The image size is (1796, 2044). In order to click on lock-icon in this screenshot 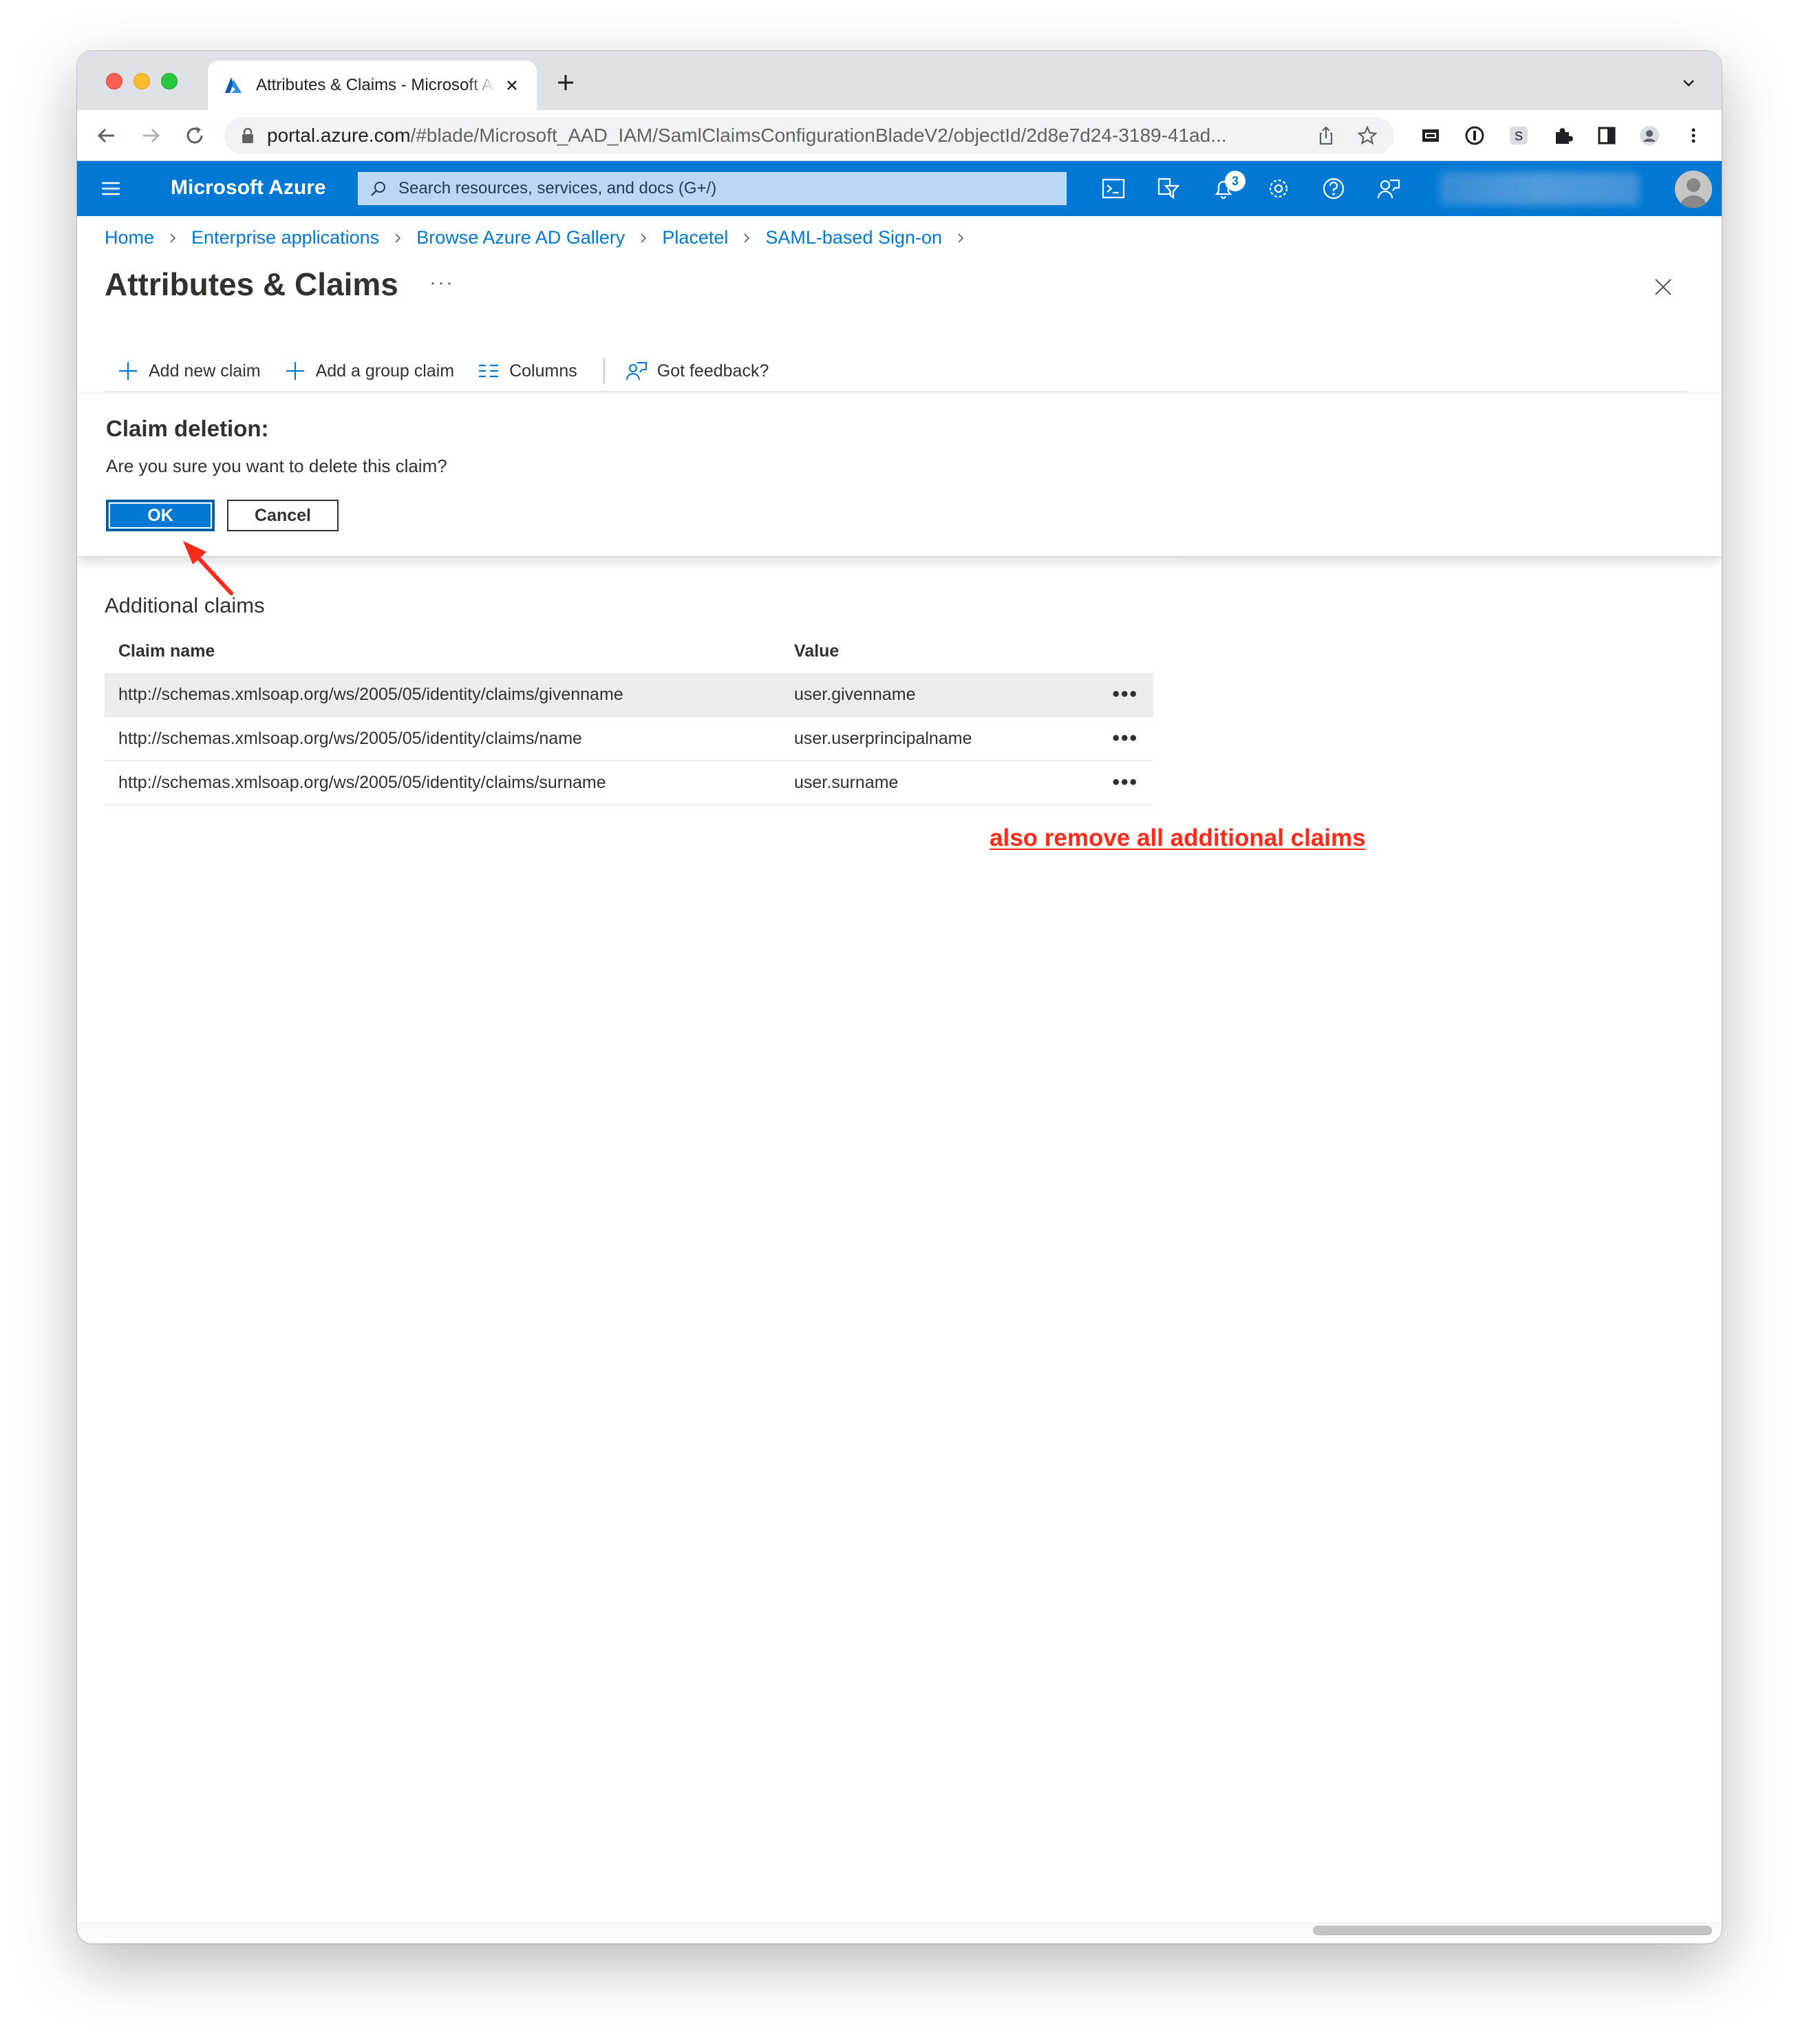, I will do `click(248, 135)`.